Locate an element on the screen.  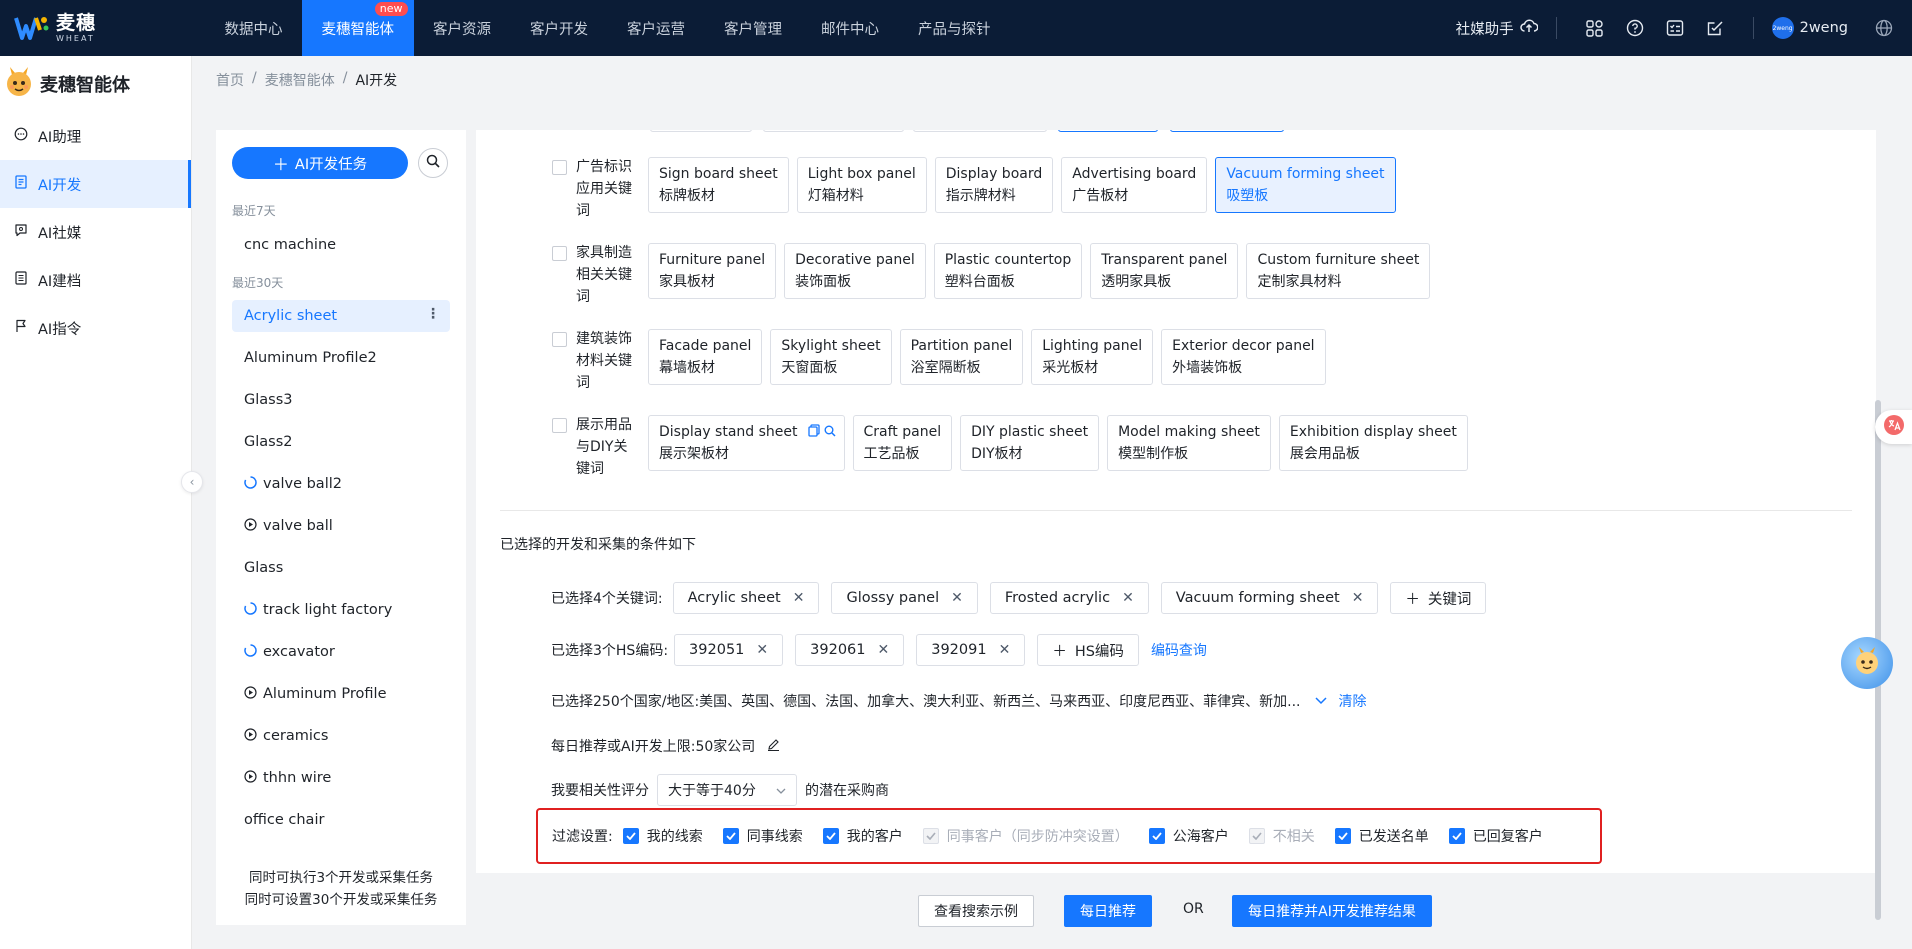
filter-colleague-leads: 同事线索 is located at coordinates (762, 836).